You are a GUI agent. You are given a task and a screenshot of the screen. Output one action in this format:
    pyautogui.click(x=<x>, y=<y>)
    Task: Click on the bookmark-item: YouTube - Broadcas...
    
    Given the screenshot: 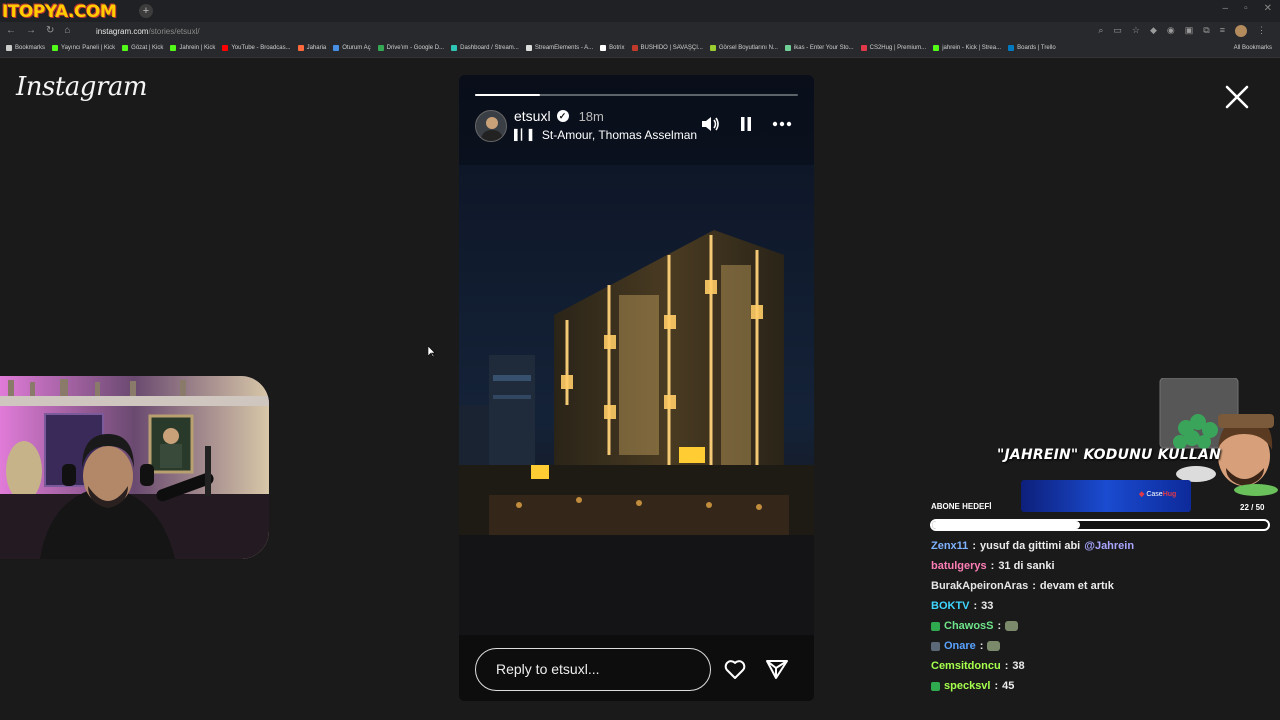 What is the action you would take?
    pyautogui.click(x=256, y=48)
    